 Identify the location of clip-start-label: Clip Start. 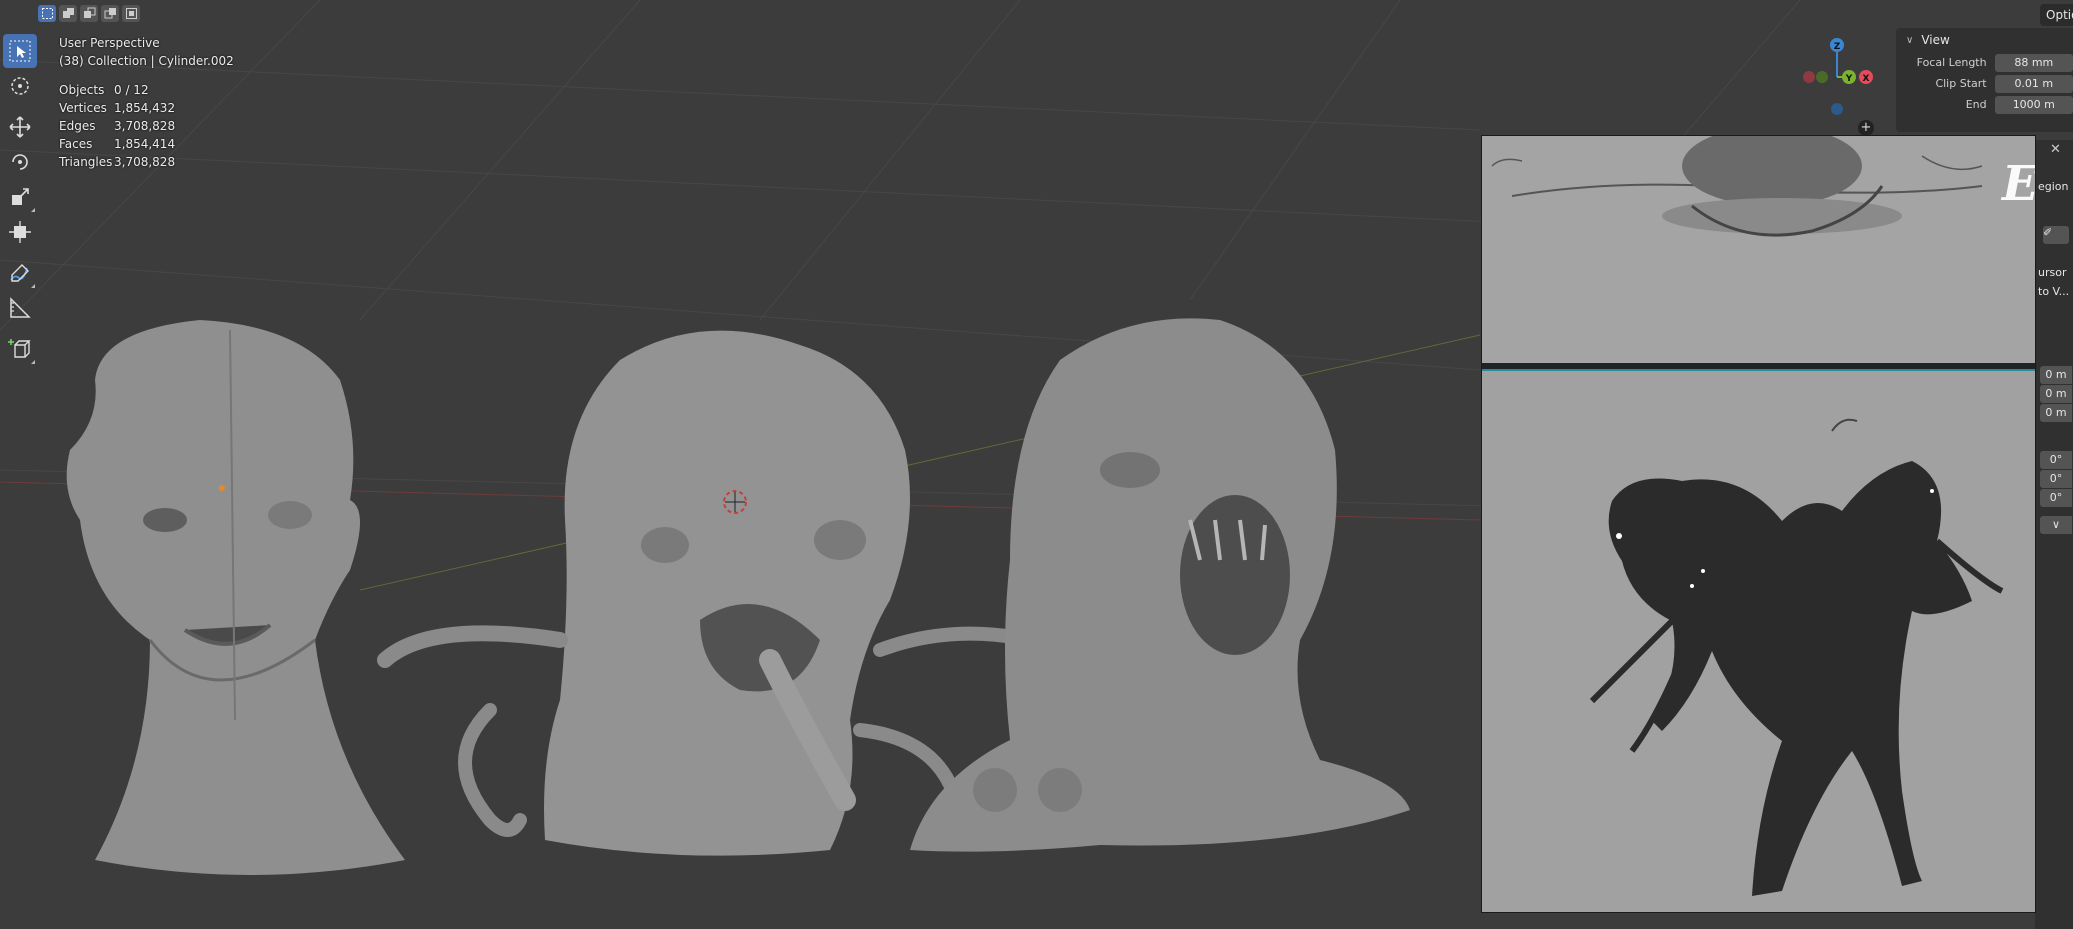
(1961, 83).